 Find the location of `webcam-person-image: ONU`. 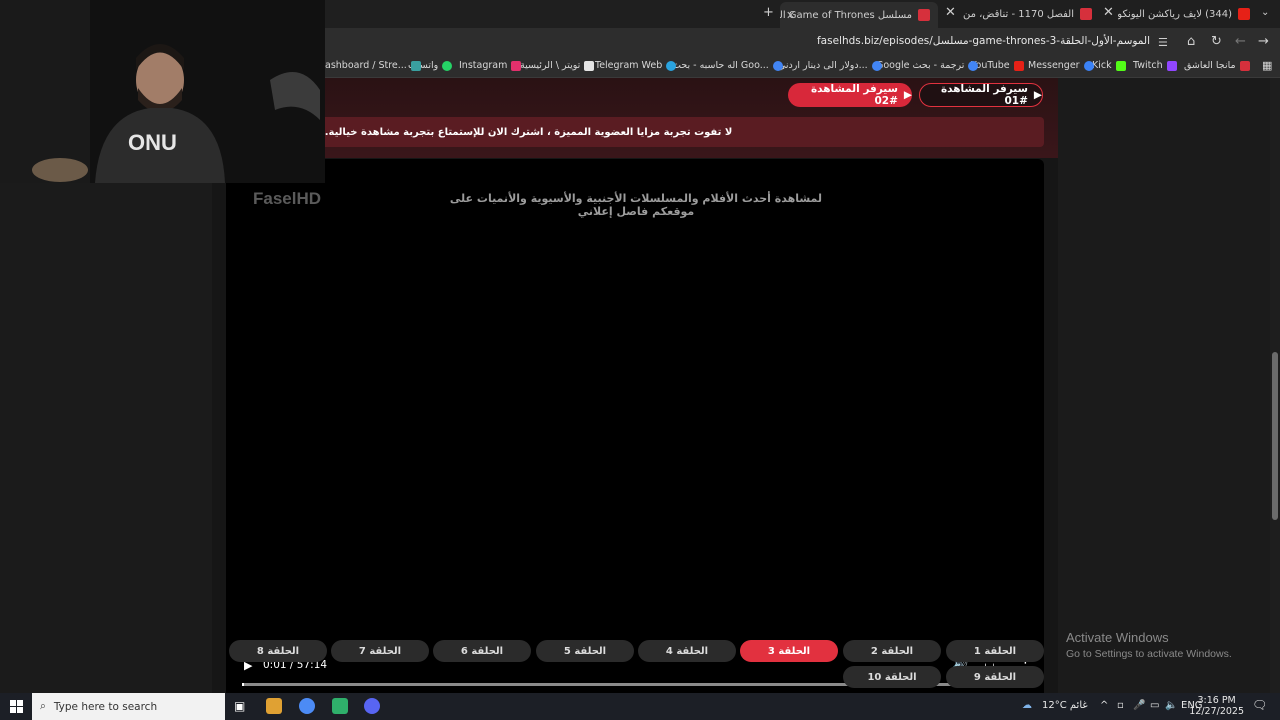

webcam-person-image: ONU is located at coordinates (162, 91).